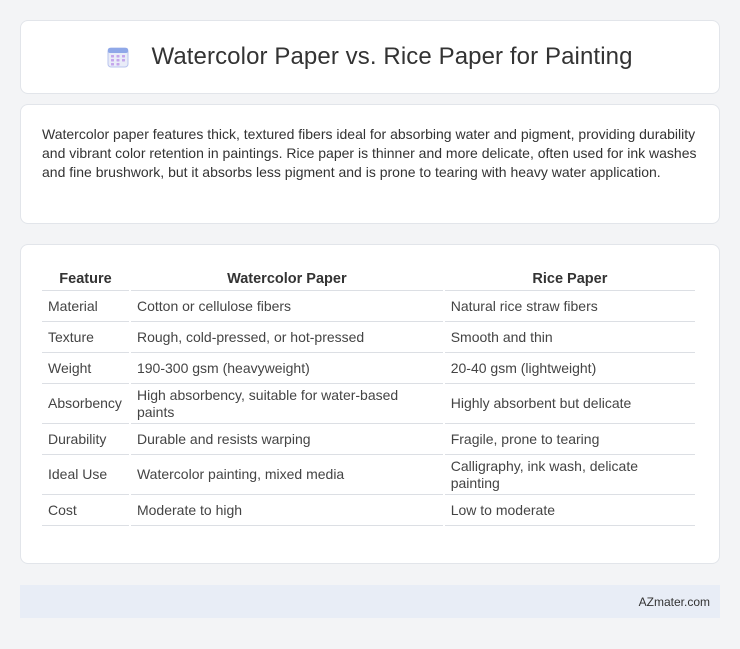 This screenshot has height=649, width=740. What do you see at coordinates (85, 368) in the screenshot?
I see `feature-cell: Weight` at bounding box center [85, 368].